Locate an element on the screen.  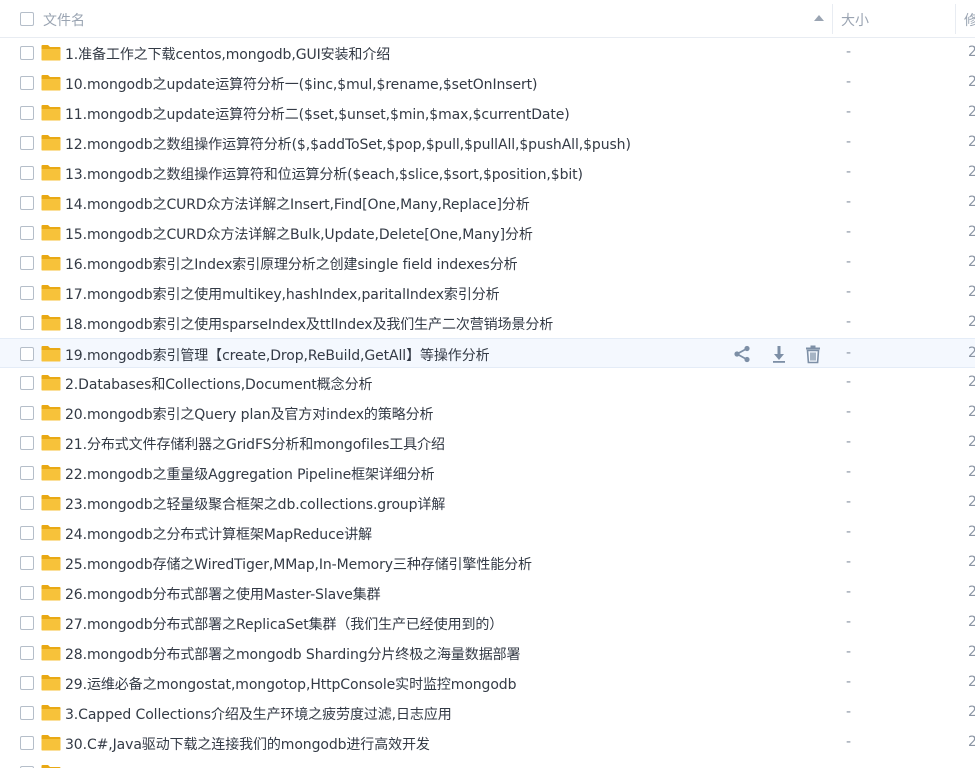
select-all-checkbox is located at coordinates (27, 19).